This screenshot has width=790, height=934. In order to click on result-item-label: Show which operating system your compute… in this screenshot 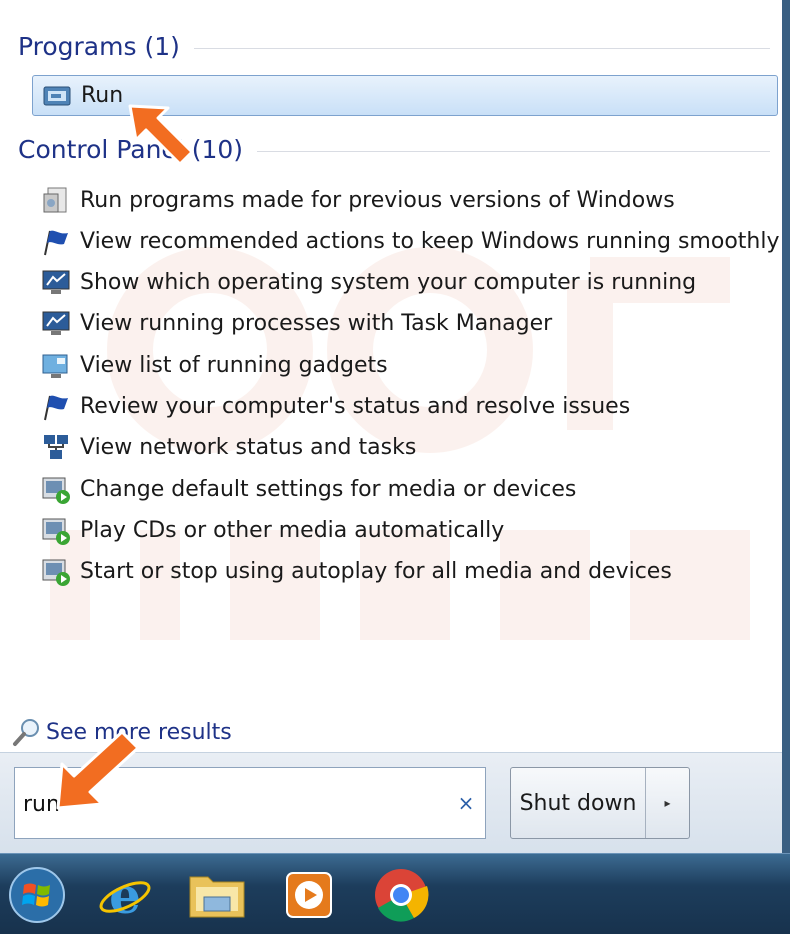, I will do `click(388, 282)`.